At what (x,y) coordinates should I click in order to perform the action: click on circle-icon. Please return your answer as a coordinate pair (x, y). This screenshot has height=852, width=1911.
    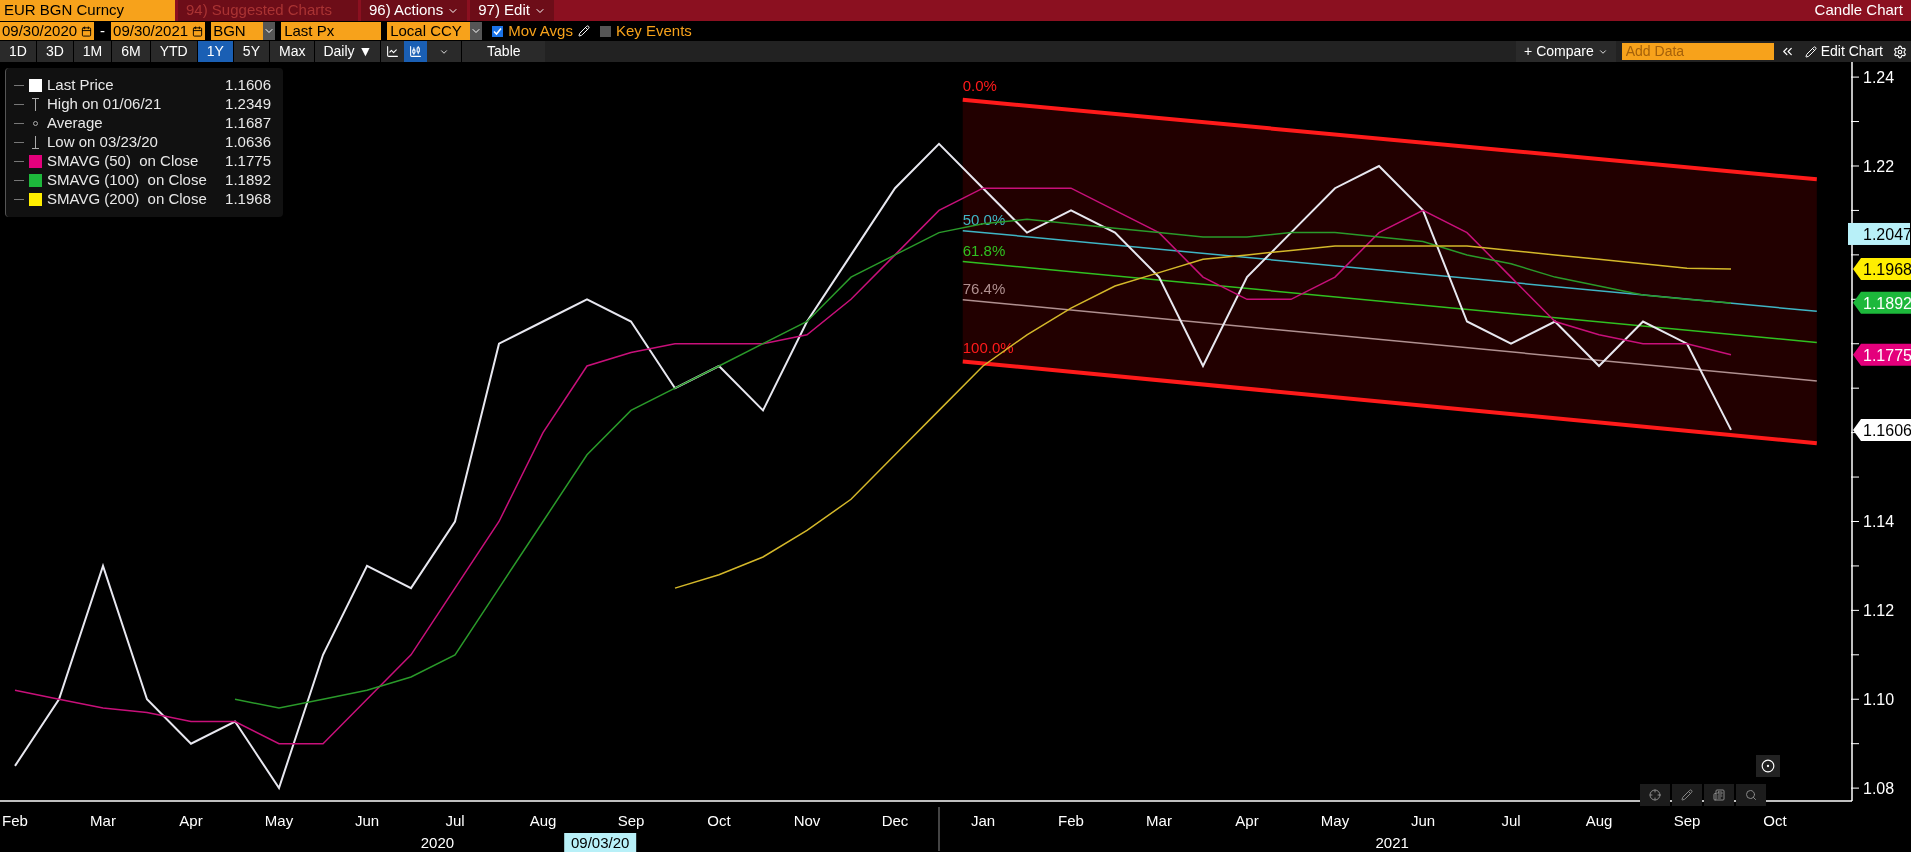
    Looking at the image, I should click on (1768, 766).